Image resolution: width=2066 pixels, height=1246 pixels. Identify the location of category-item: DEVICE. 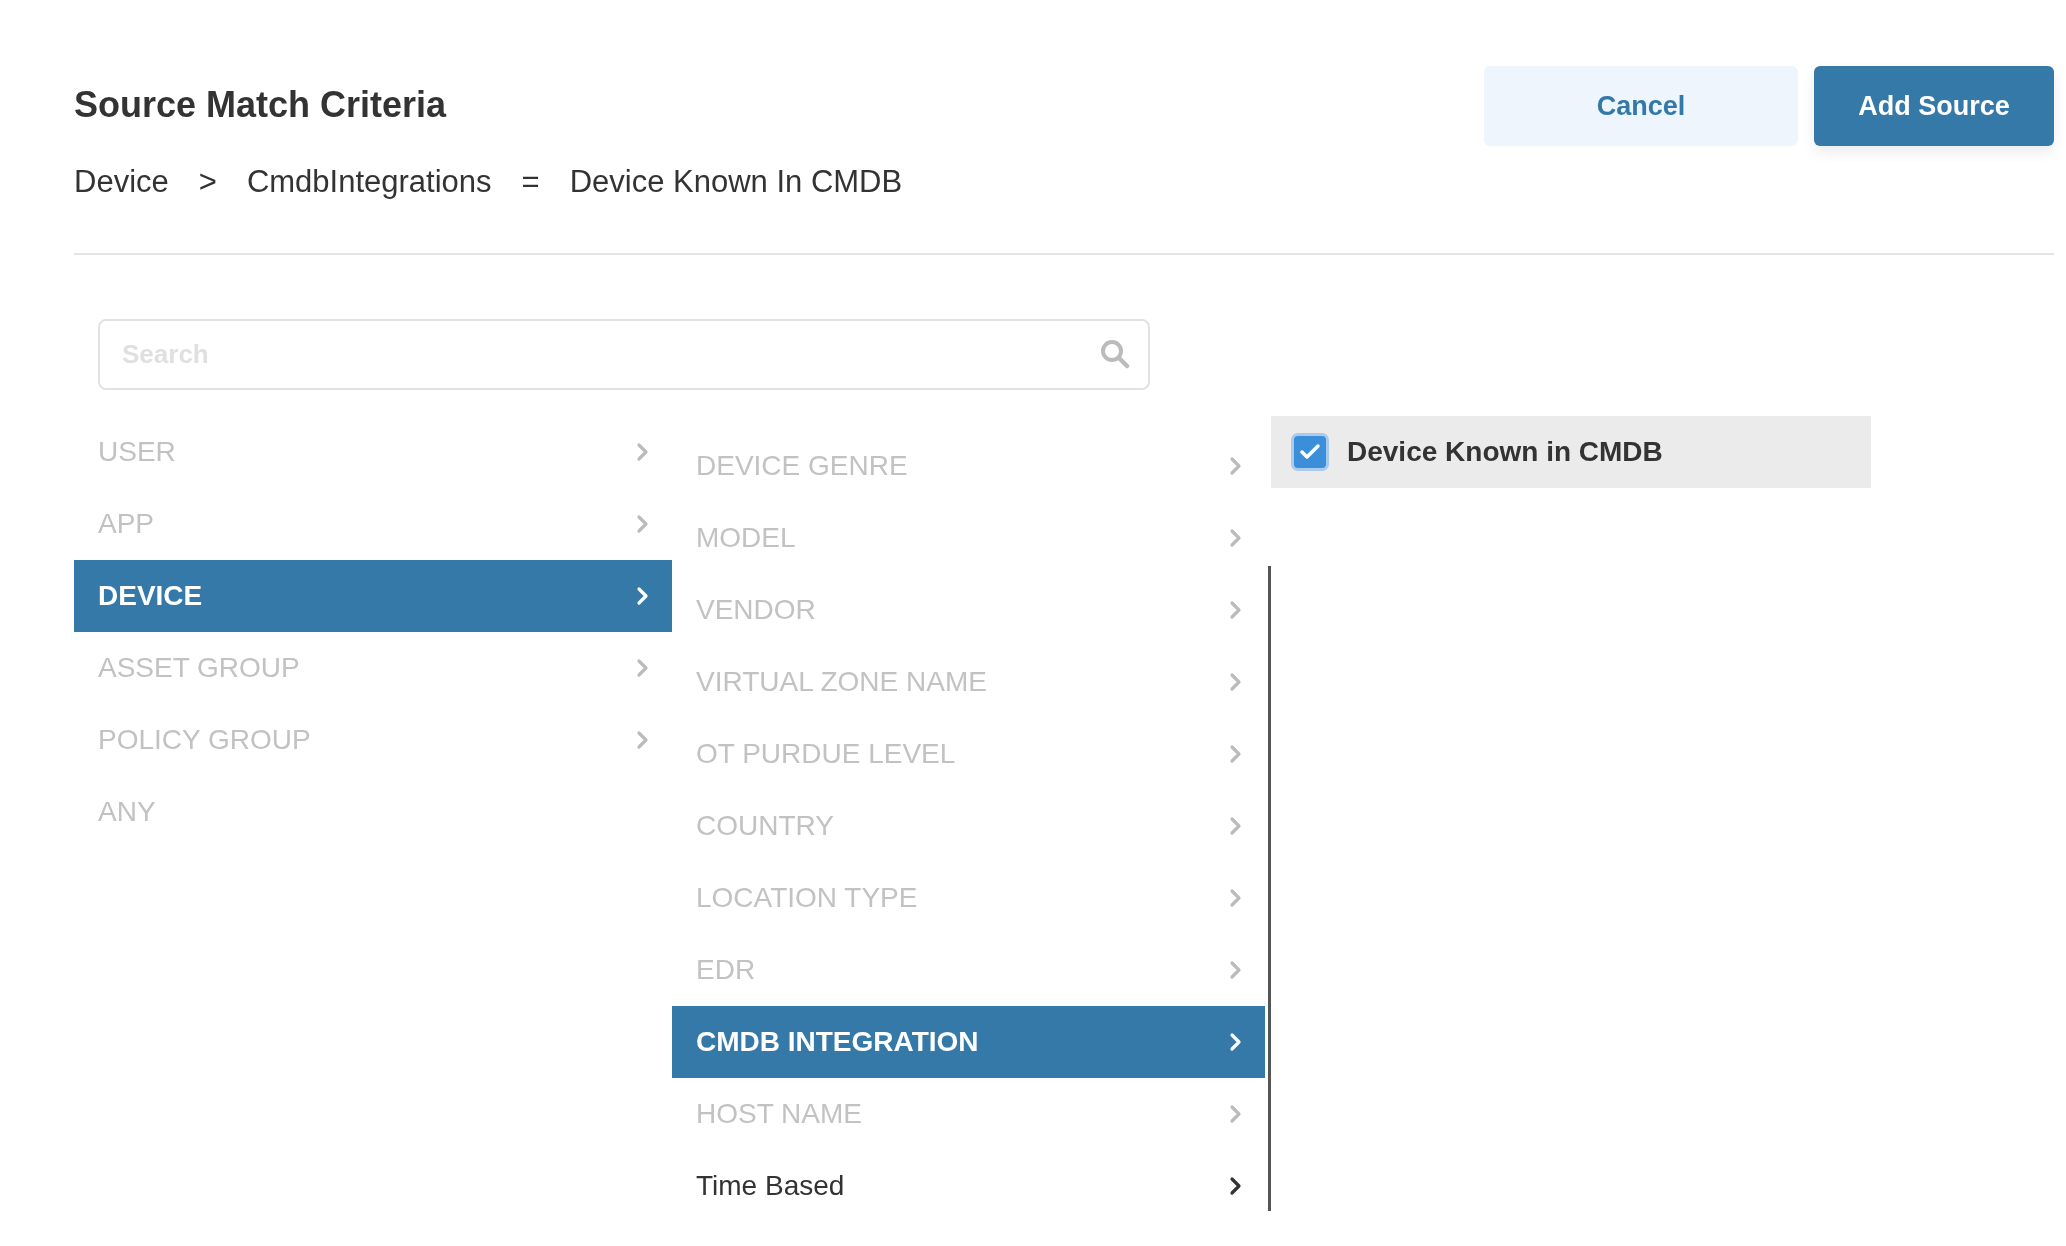
(373, 596).